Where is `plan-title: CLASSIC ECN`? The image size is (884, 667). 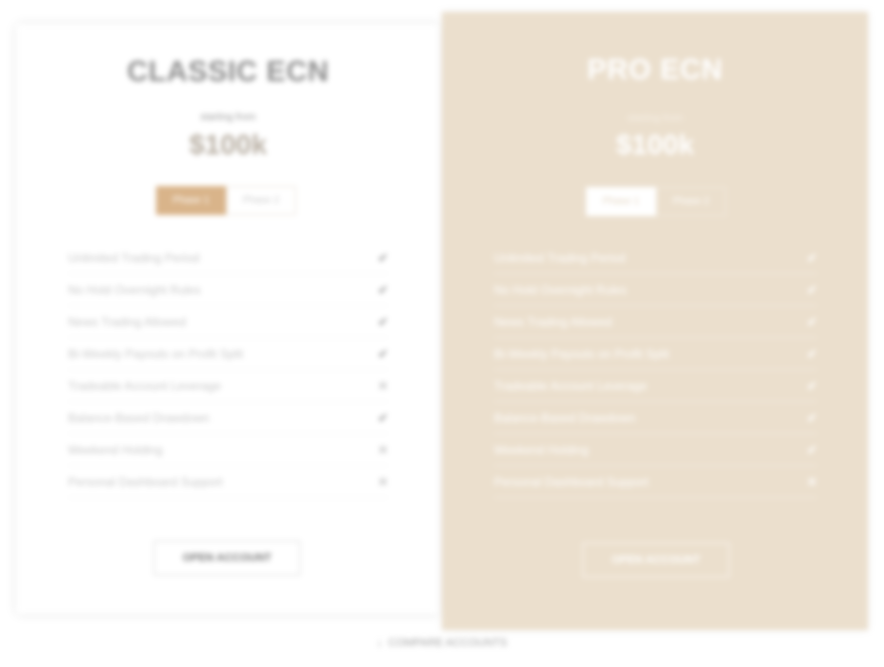
plan-title: CLASSIC ECN is located at coordinates (228, 72).